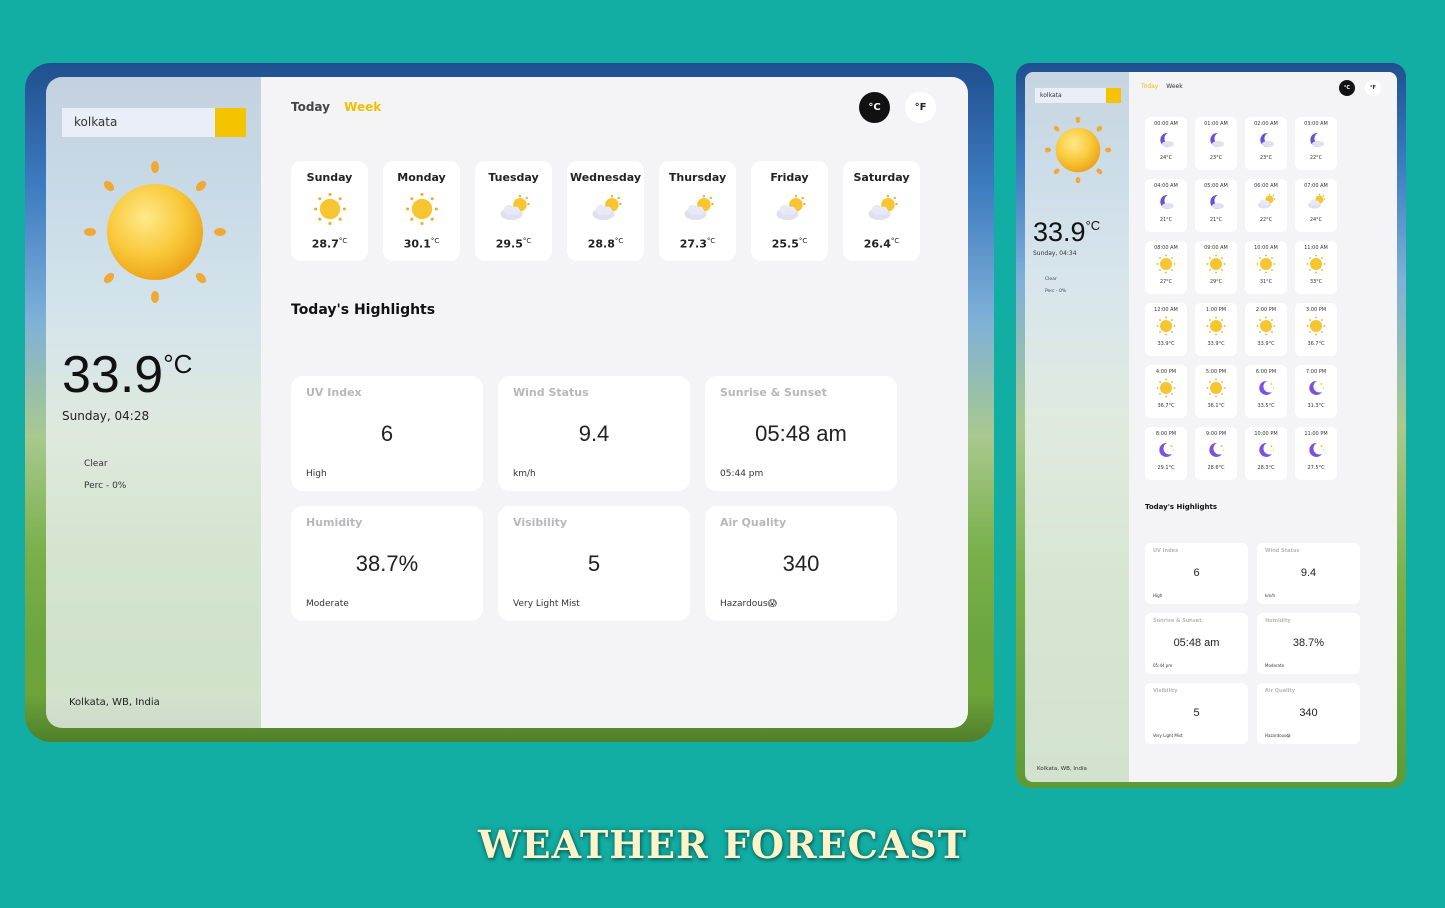  Describe the element at coordinates (1266, 124) in the screenshot. I see `hour-time: 02:00 AM` at that location.